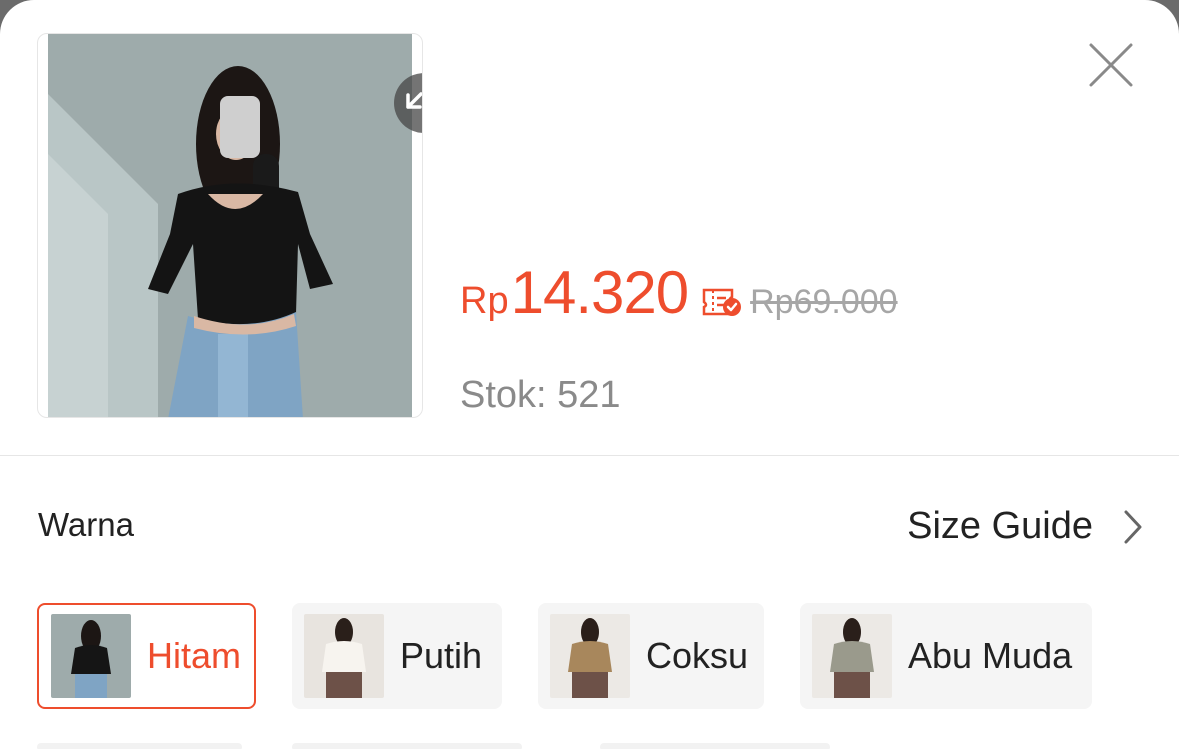 This screenshot has width=1179, height=749. Describe the element at coordinates (86, 524) in the screenshot. I see `variation-title: Warna` at that location.